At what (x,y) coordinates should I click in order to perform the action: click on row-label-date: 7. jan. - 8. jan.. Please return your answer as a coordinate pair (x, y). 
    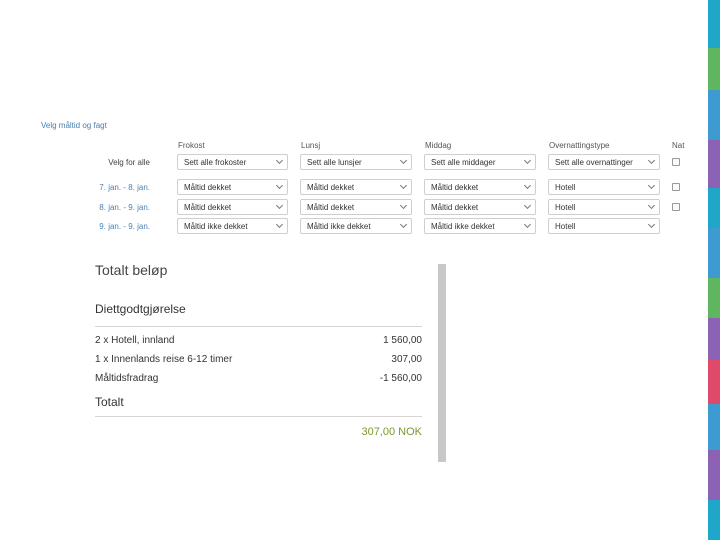
    Looking at the image, I should click on (124, 187).